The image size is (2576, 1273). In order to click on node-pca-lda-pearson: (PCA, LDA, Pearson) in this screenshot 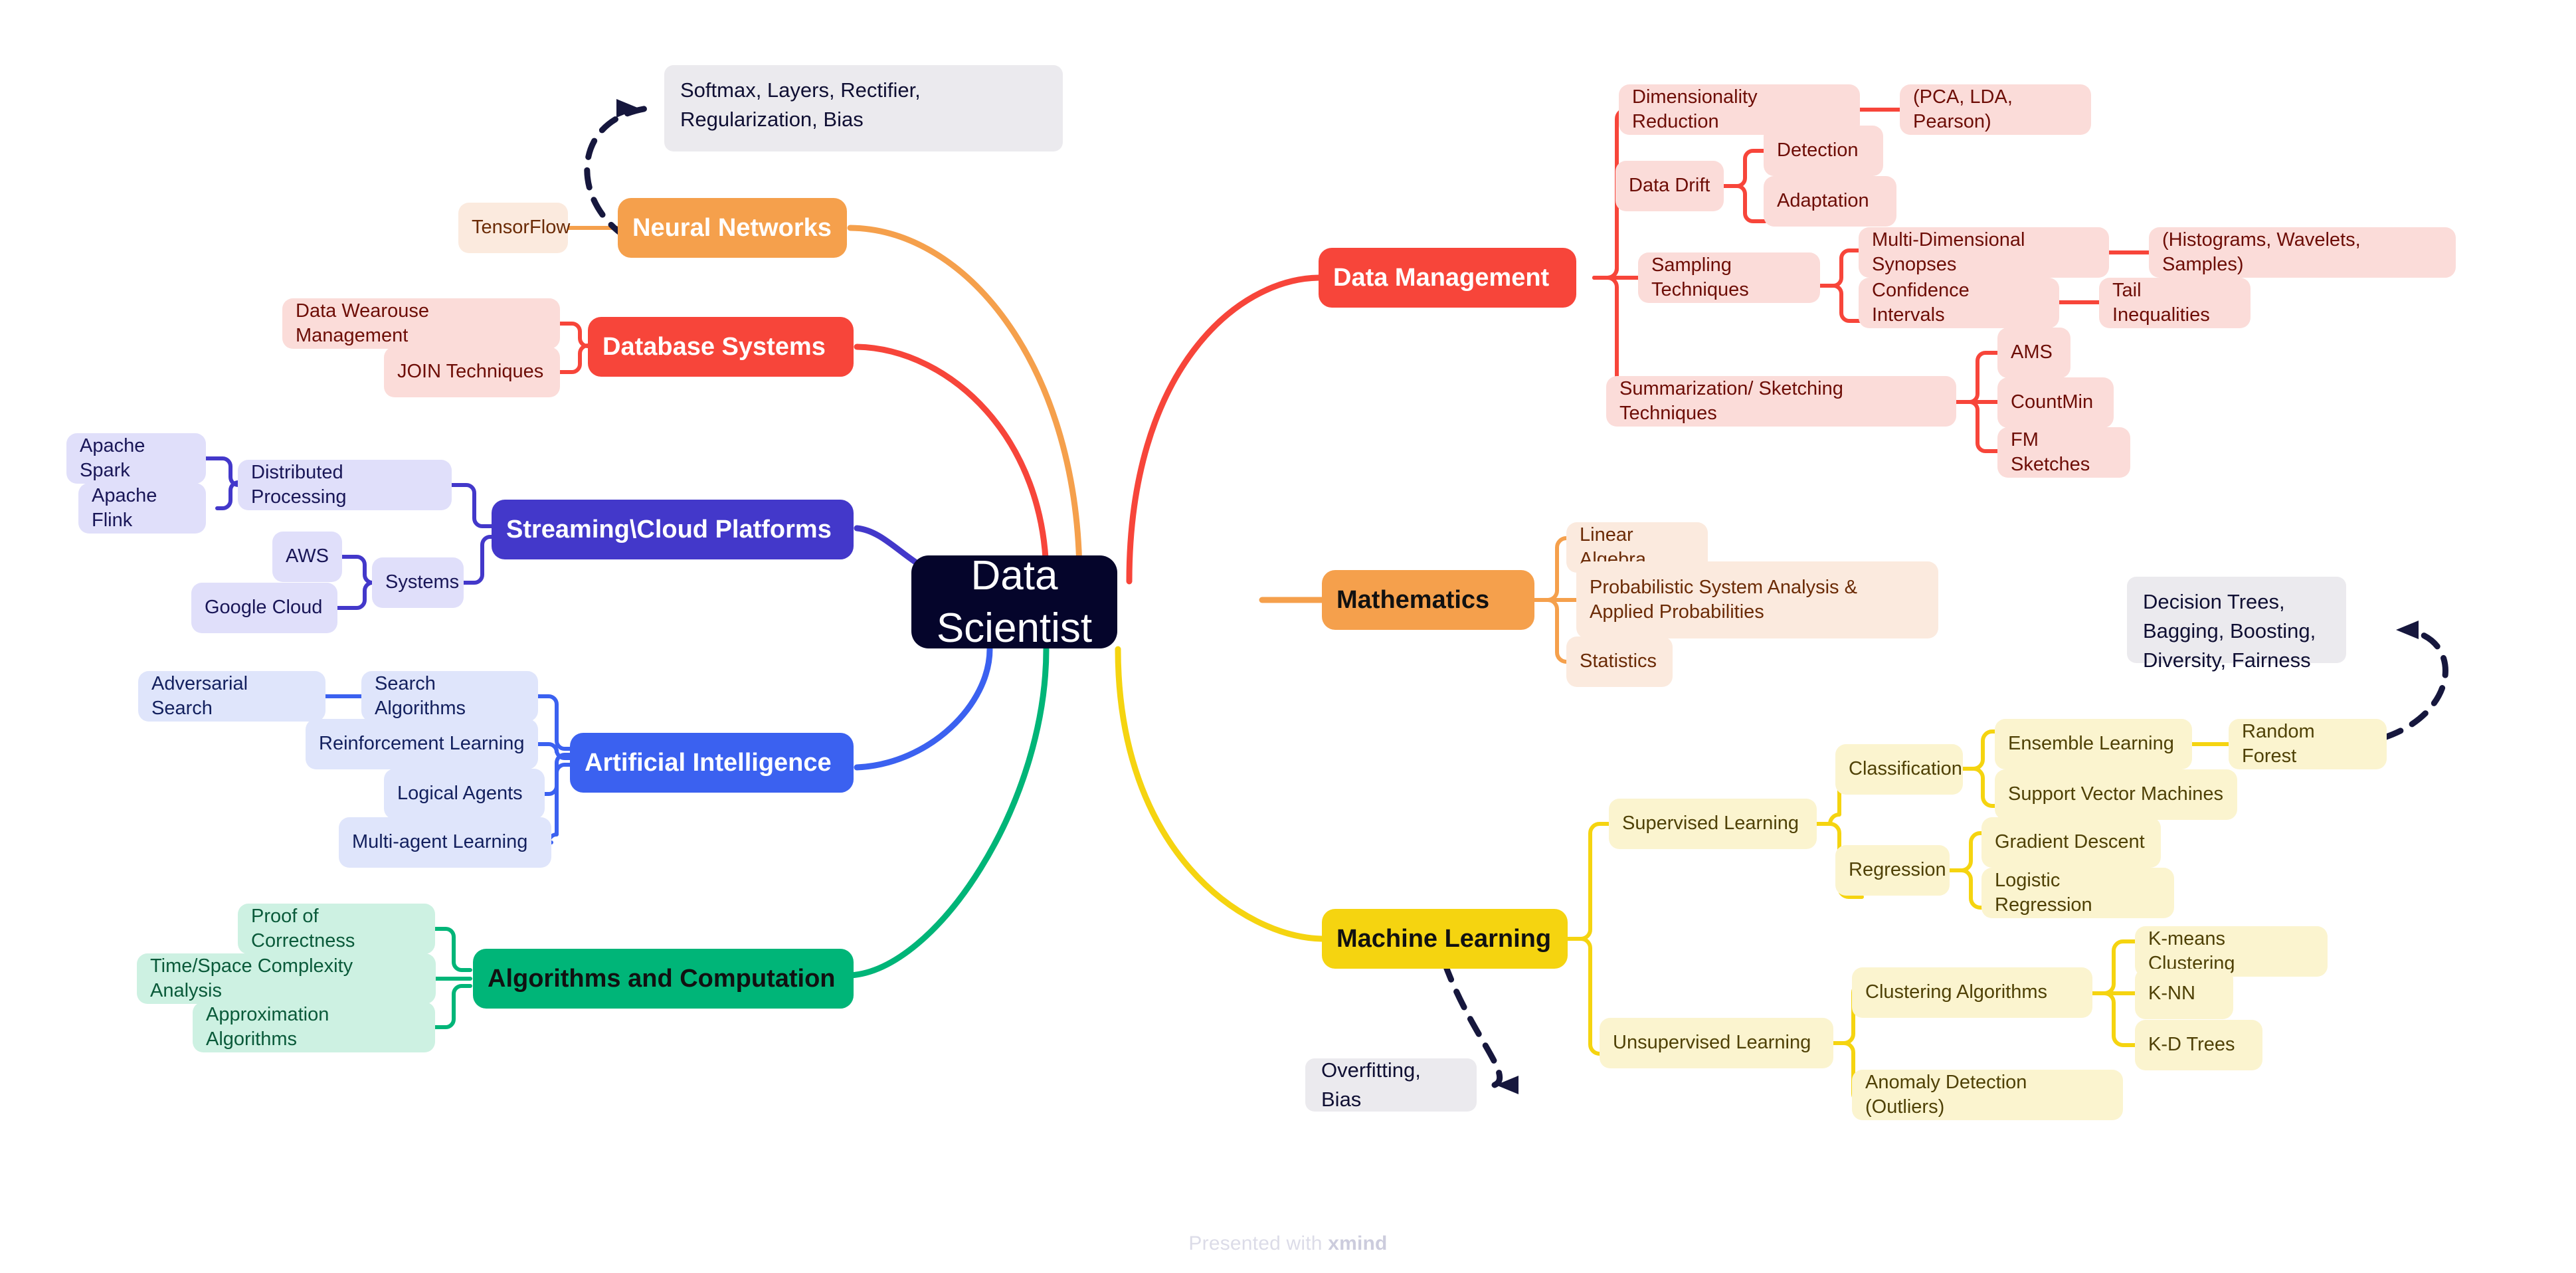, I will do `click(1995, 109)`.